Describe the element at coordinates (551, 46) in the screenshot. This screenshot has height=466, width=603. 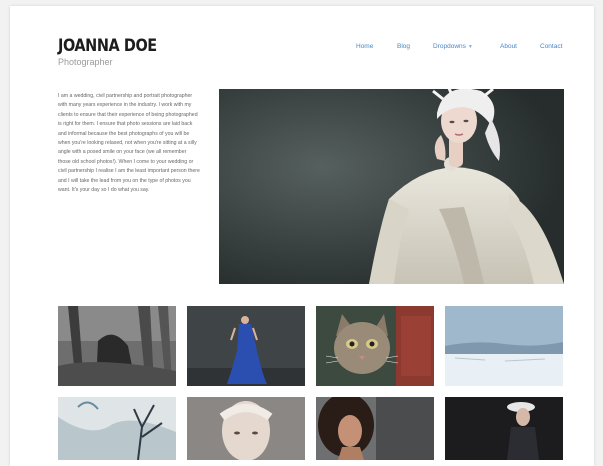
I see `nav-contact-link: Contact` at that location.